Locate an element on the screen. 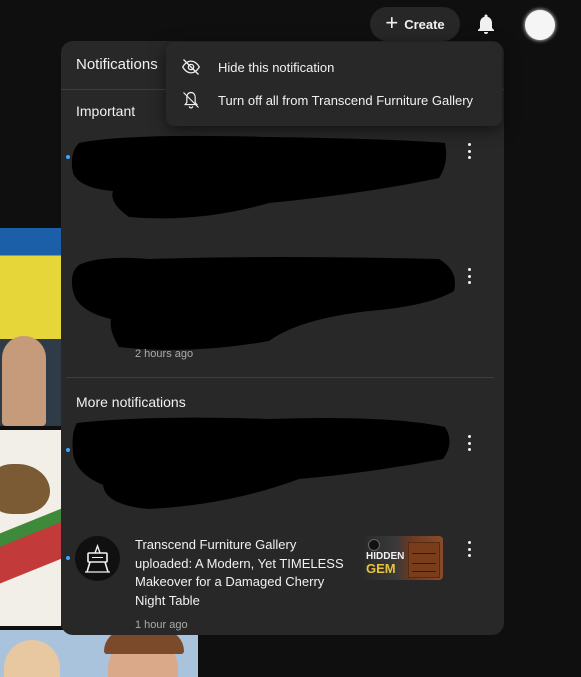  notification-time: 1 hour ago is located at coordinates (161, 625).